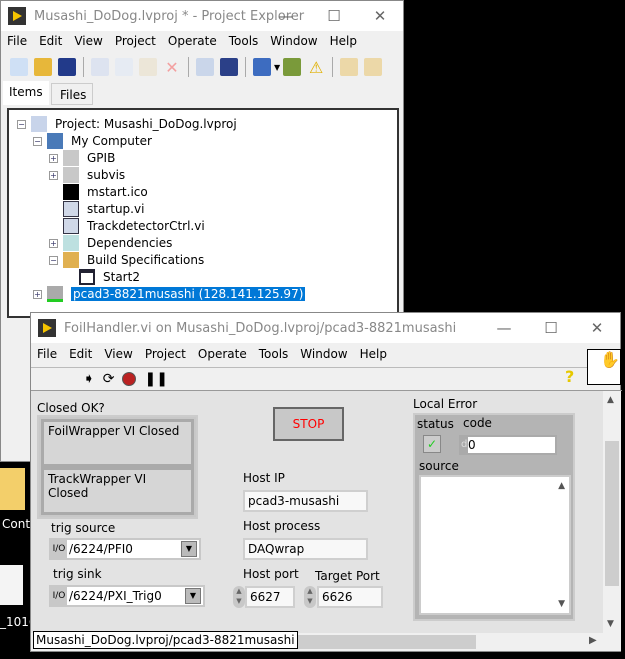 The image size is (625, 659). Describe the element at coordinates (71, 192) in the screenshot. I see `ico-file-icon` at that location.